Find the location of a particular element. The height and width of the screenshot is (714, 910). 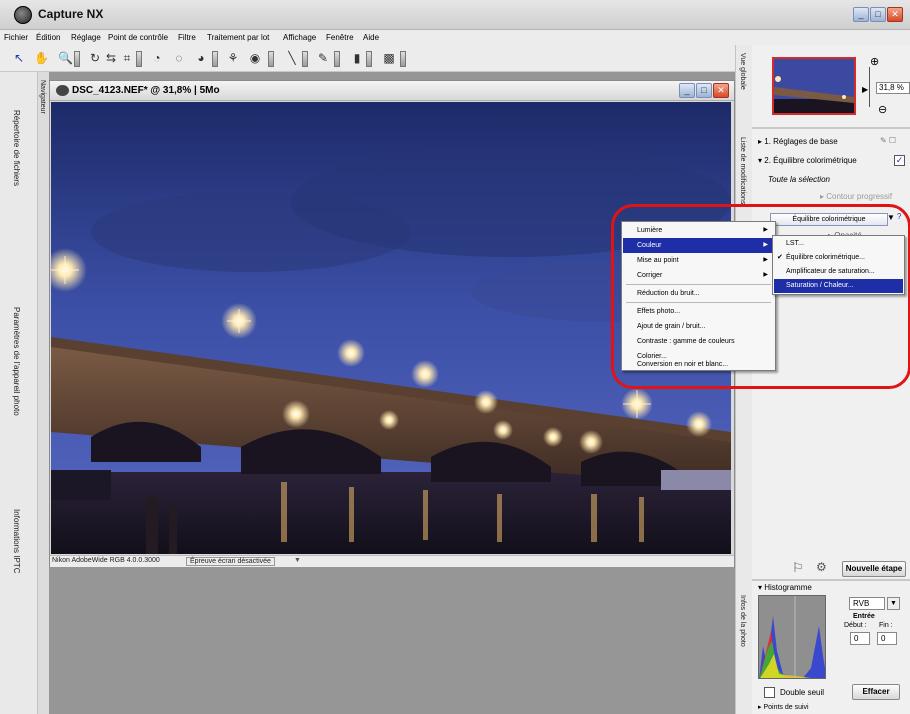

input-label: Entrée is located at coordinates (864, 616).